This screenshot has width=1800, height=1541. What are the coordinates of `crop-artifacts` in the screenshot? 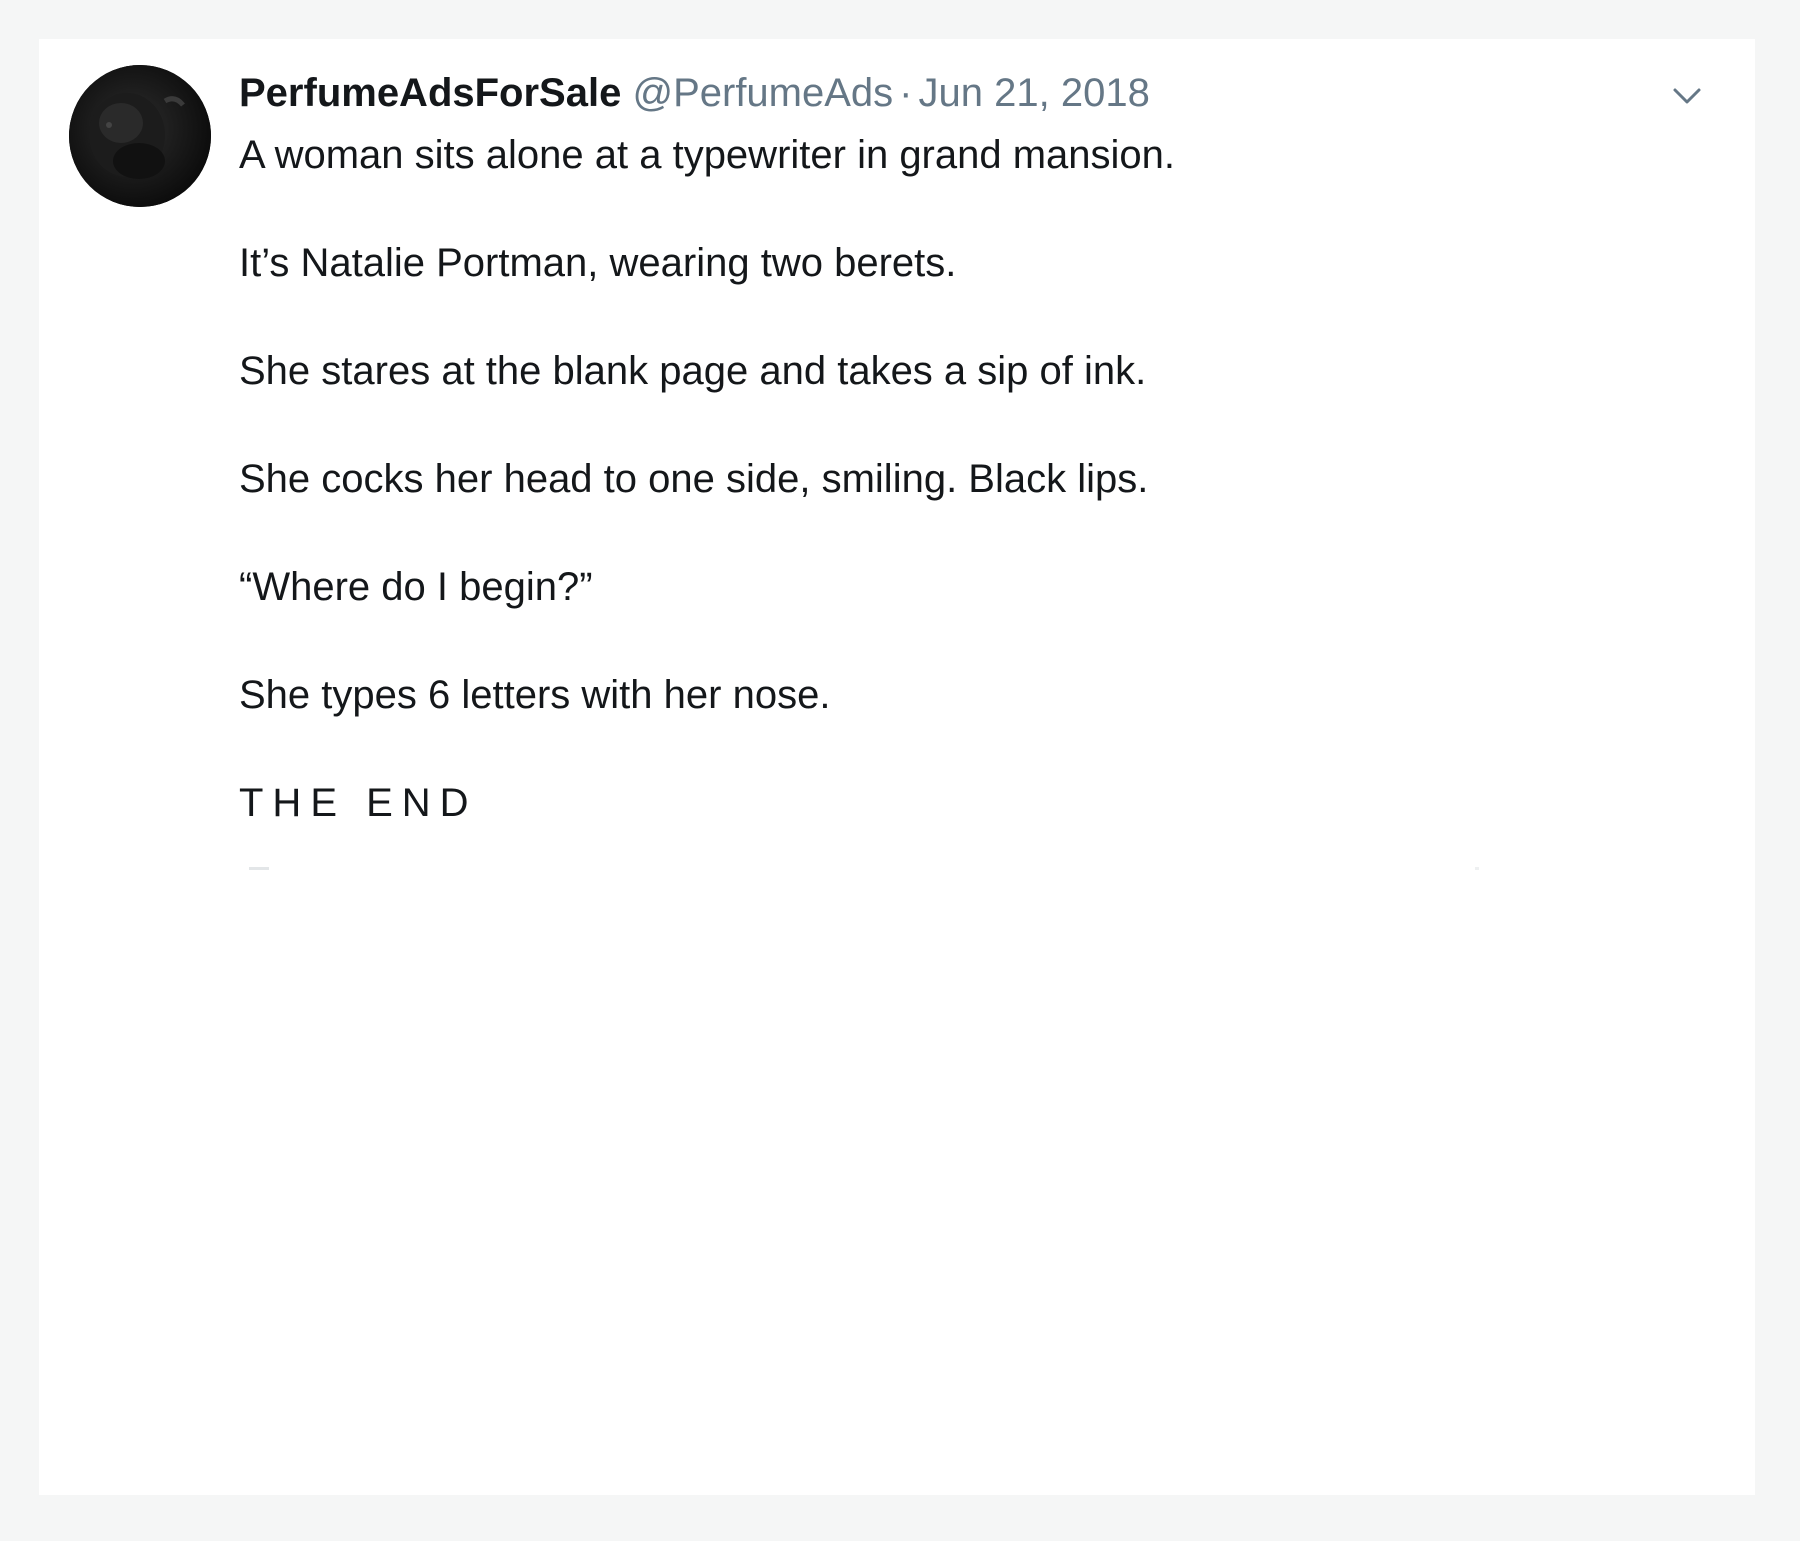 It's located at (869, 869).